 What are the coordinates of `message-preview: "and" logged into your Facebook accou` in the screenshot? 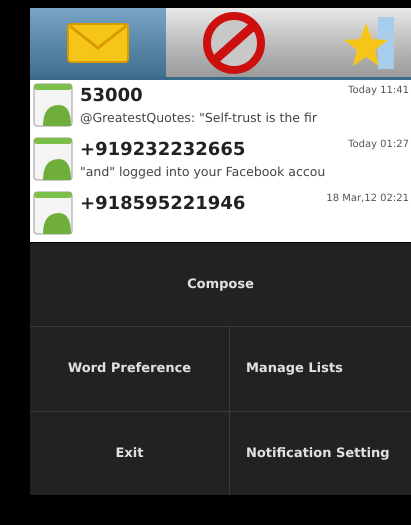 It's located at (203, 172).